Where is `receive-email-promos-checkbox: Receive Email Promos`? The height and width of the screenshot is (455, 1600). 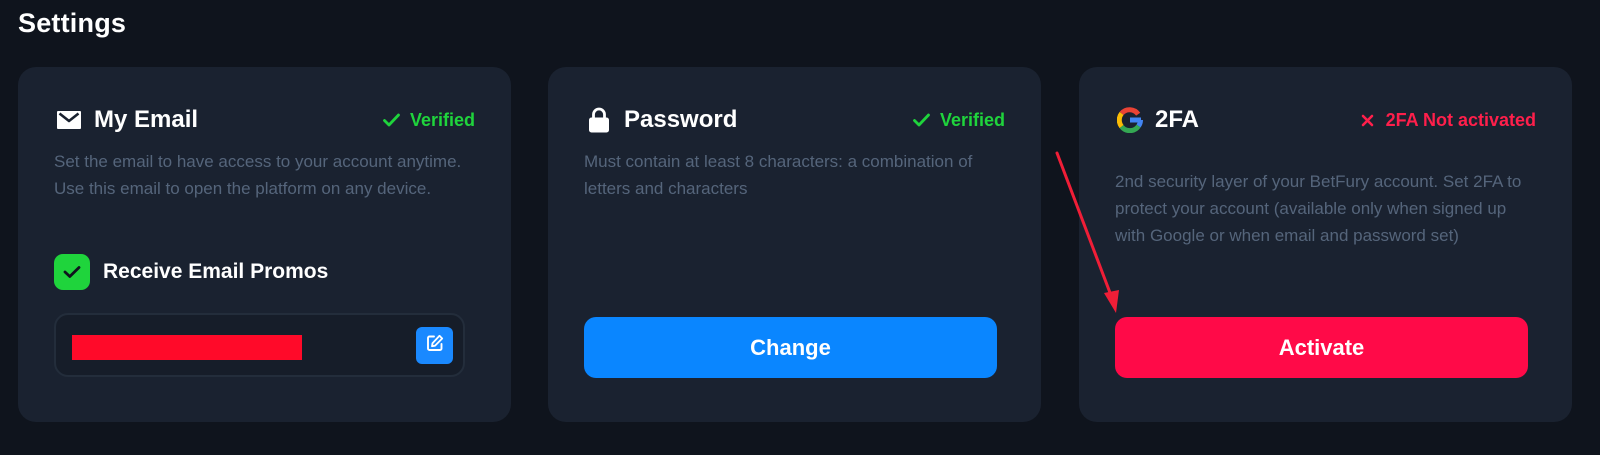 receive-email-promos-checkbox: Receive Email Promos is located at coordinates (191, 272).